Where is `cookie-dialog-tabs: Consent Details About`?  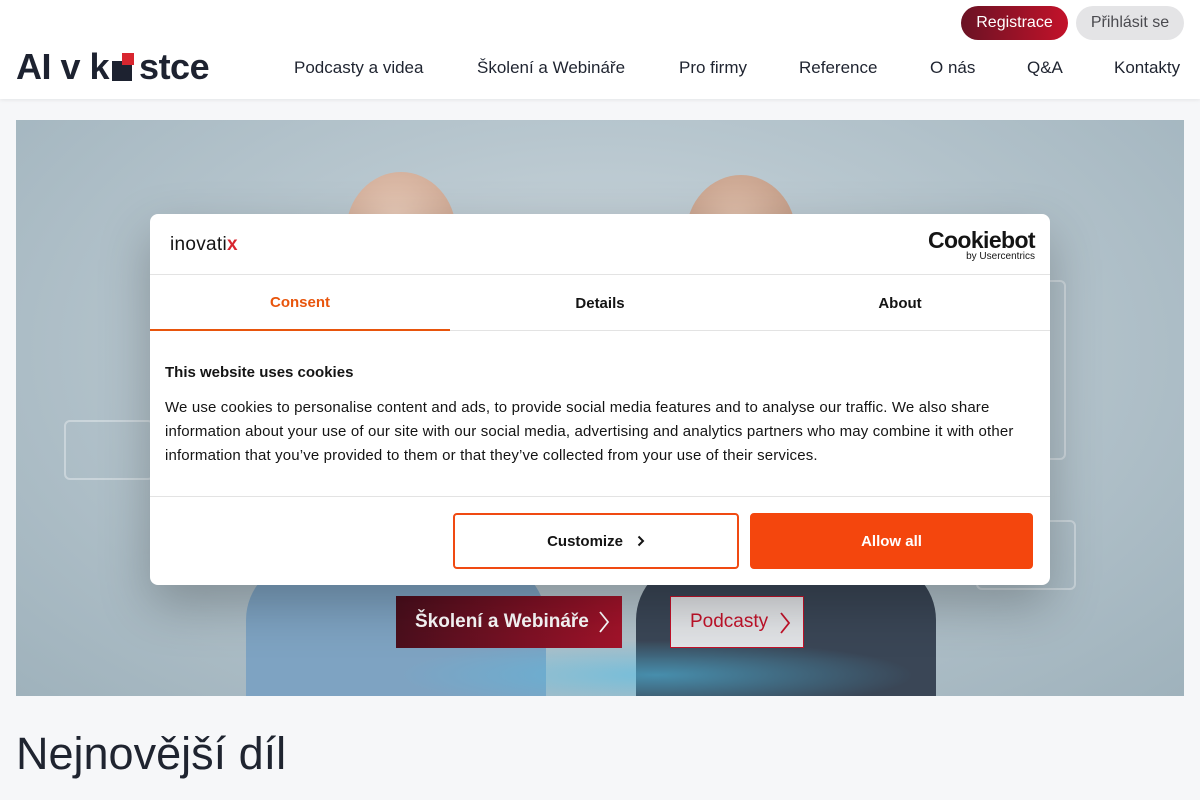 cookie-dialog-tabs: Consent Details About is located at coordinates (600, 303).